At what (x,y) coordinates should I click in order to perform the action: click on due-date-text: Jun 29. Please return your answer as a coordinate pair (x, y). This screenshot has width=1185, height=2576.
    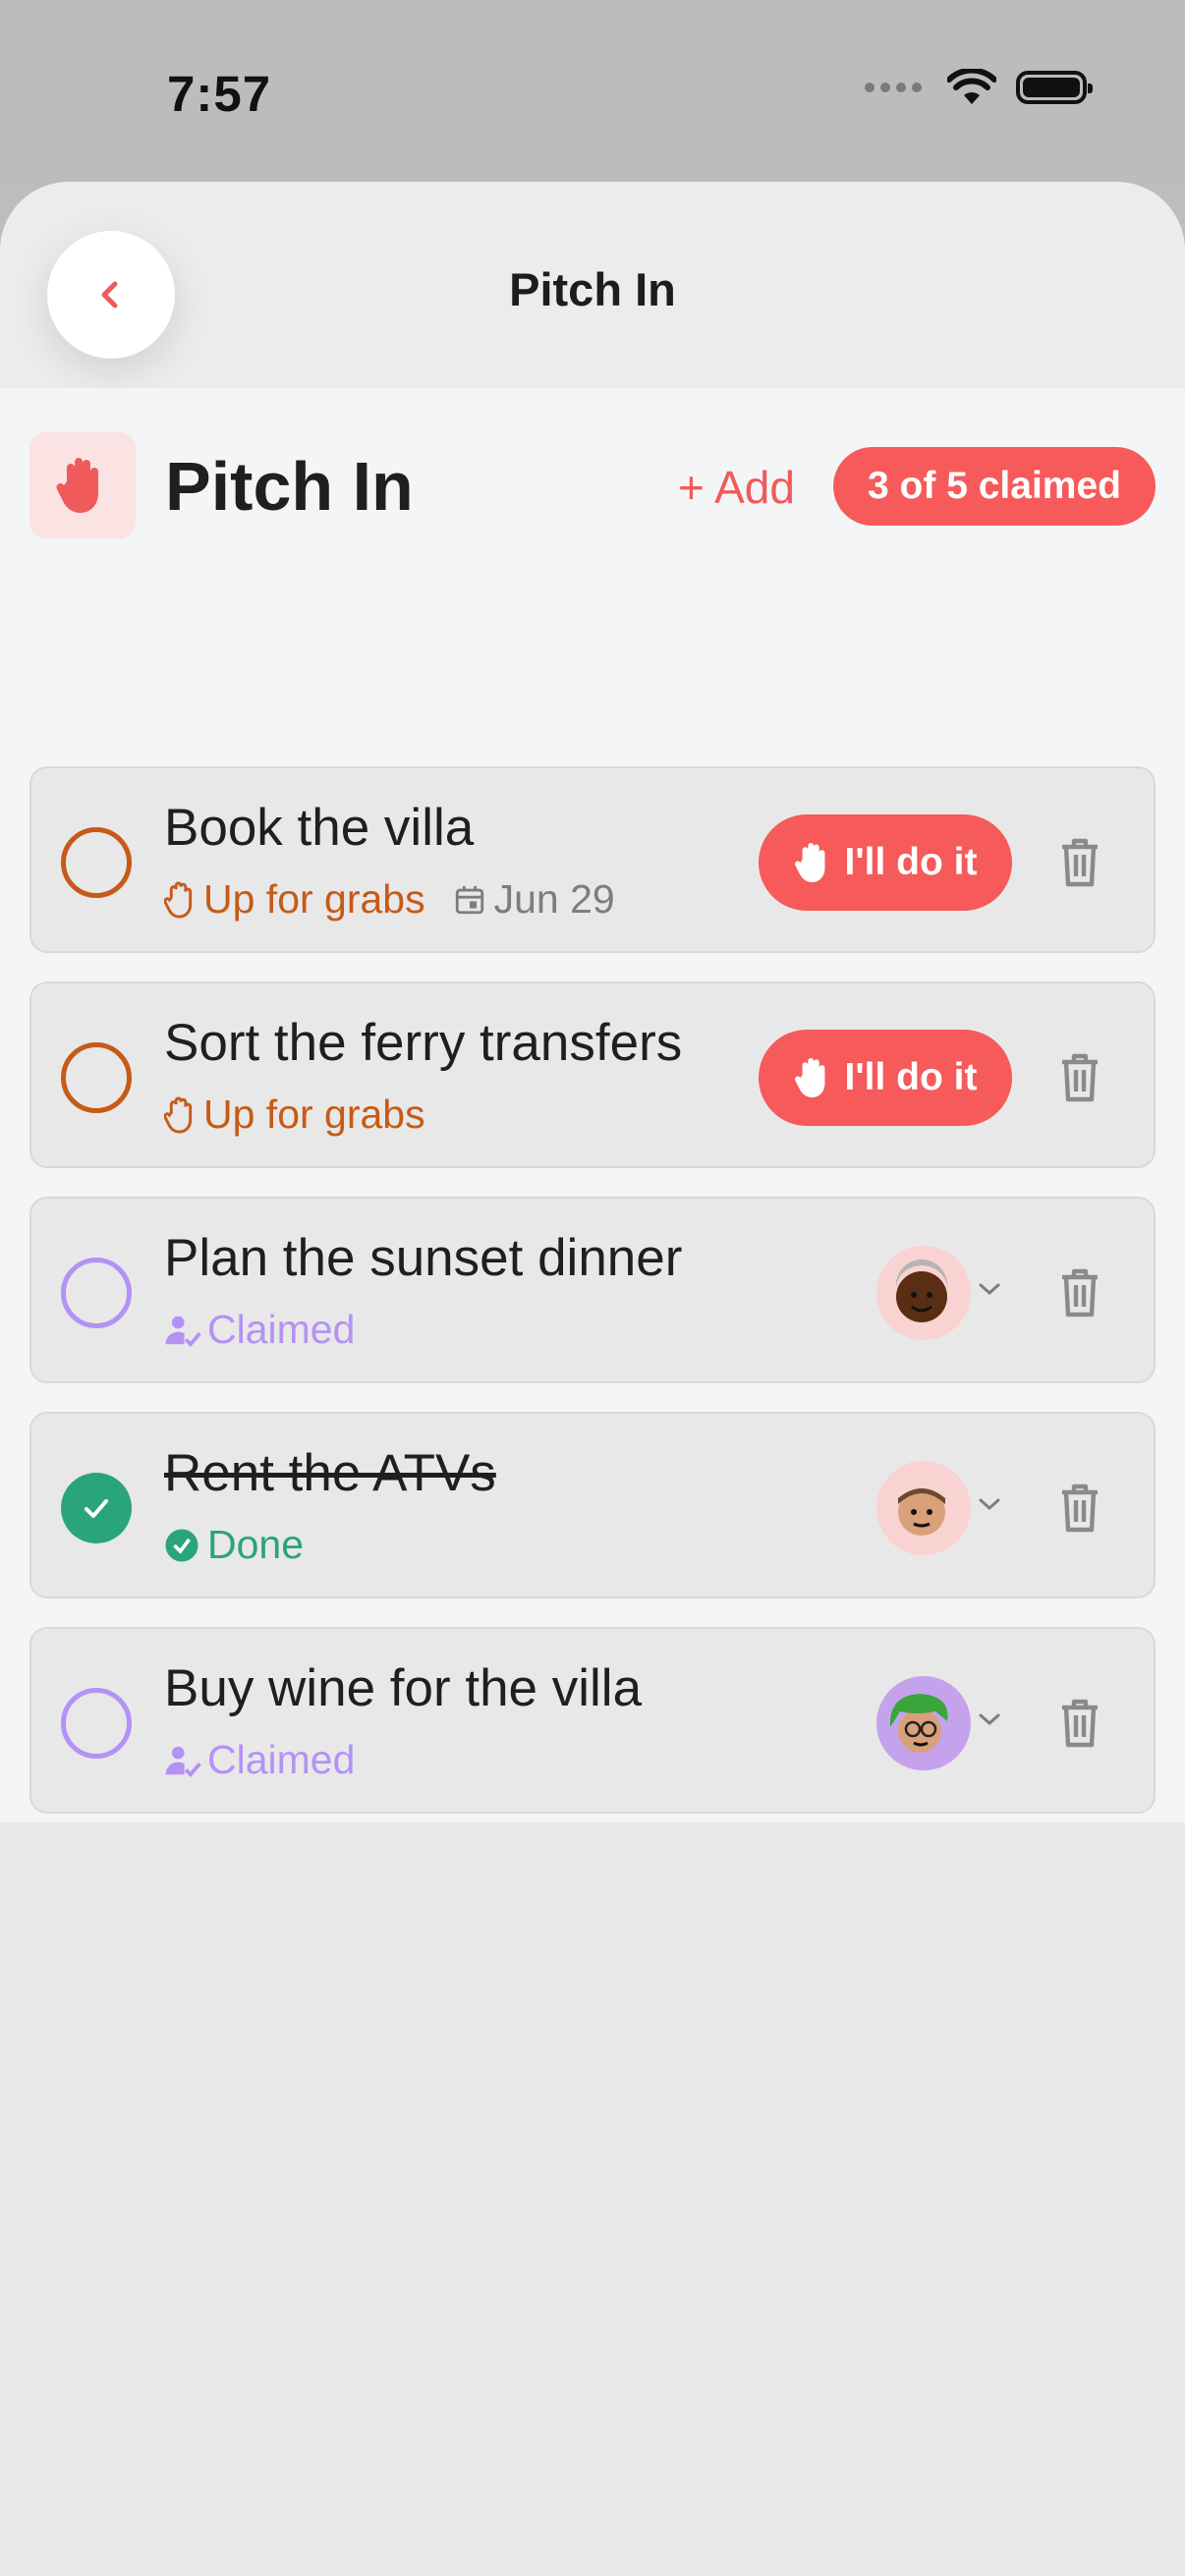
    Looking at the image, I should click on (554, 899).